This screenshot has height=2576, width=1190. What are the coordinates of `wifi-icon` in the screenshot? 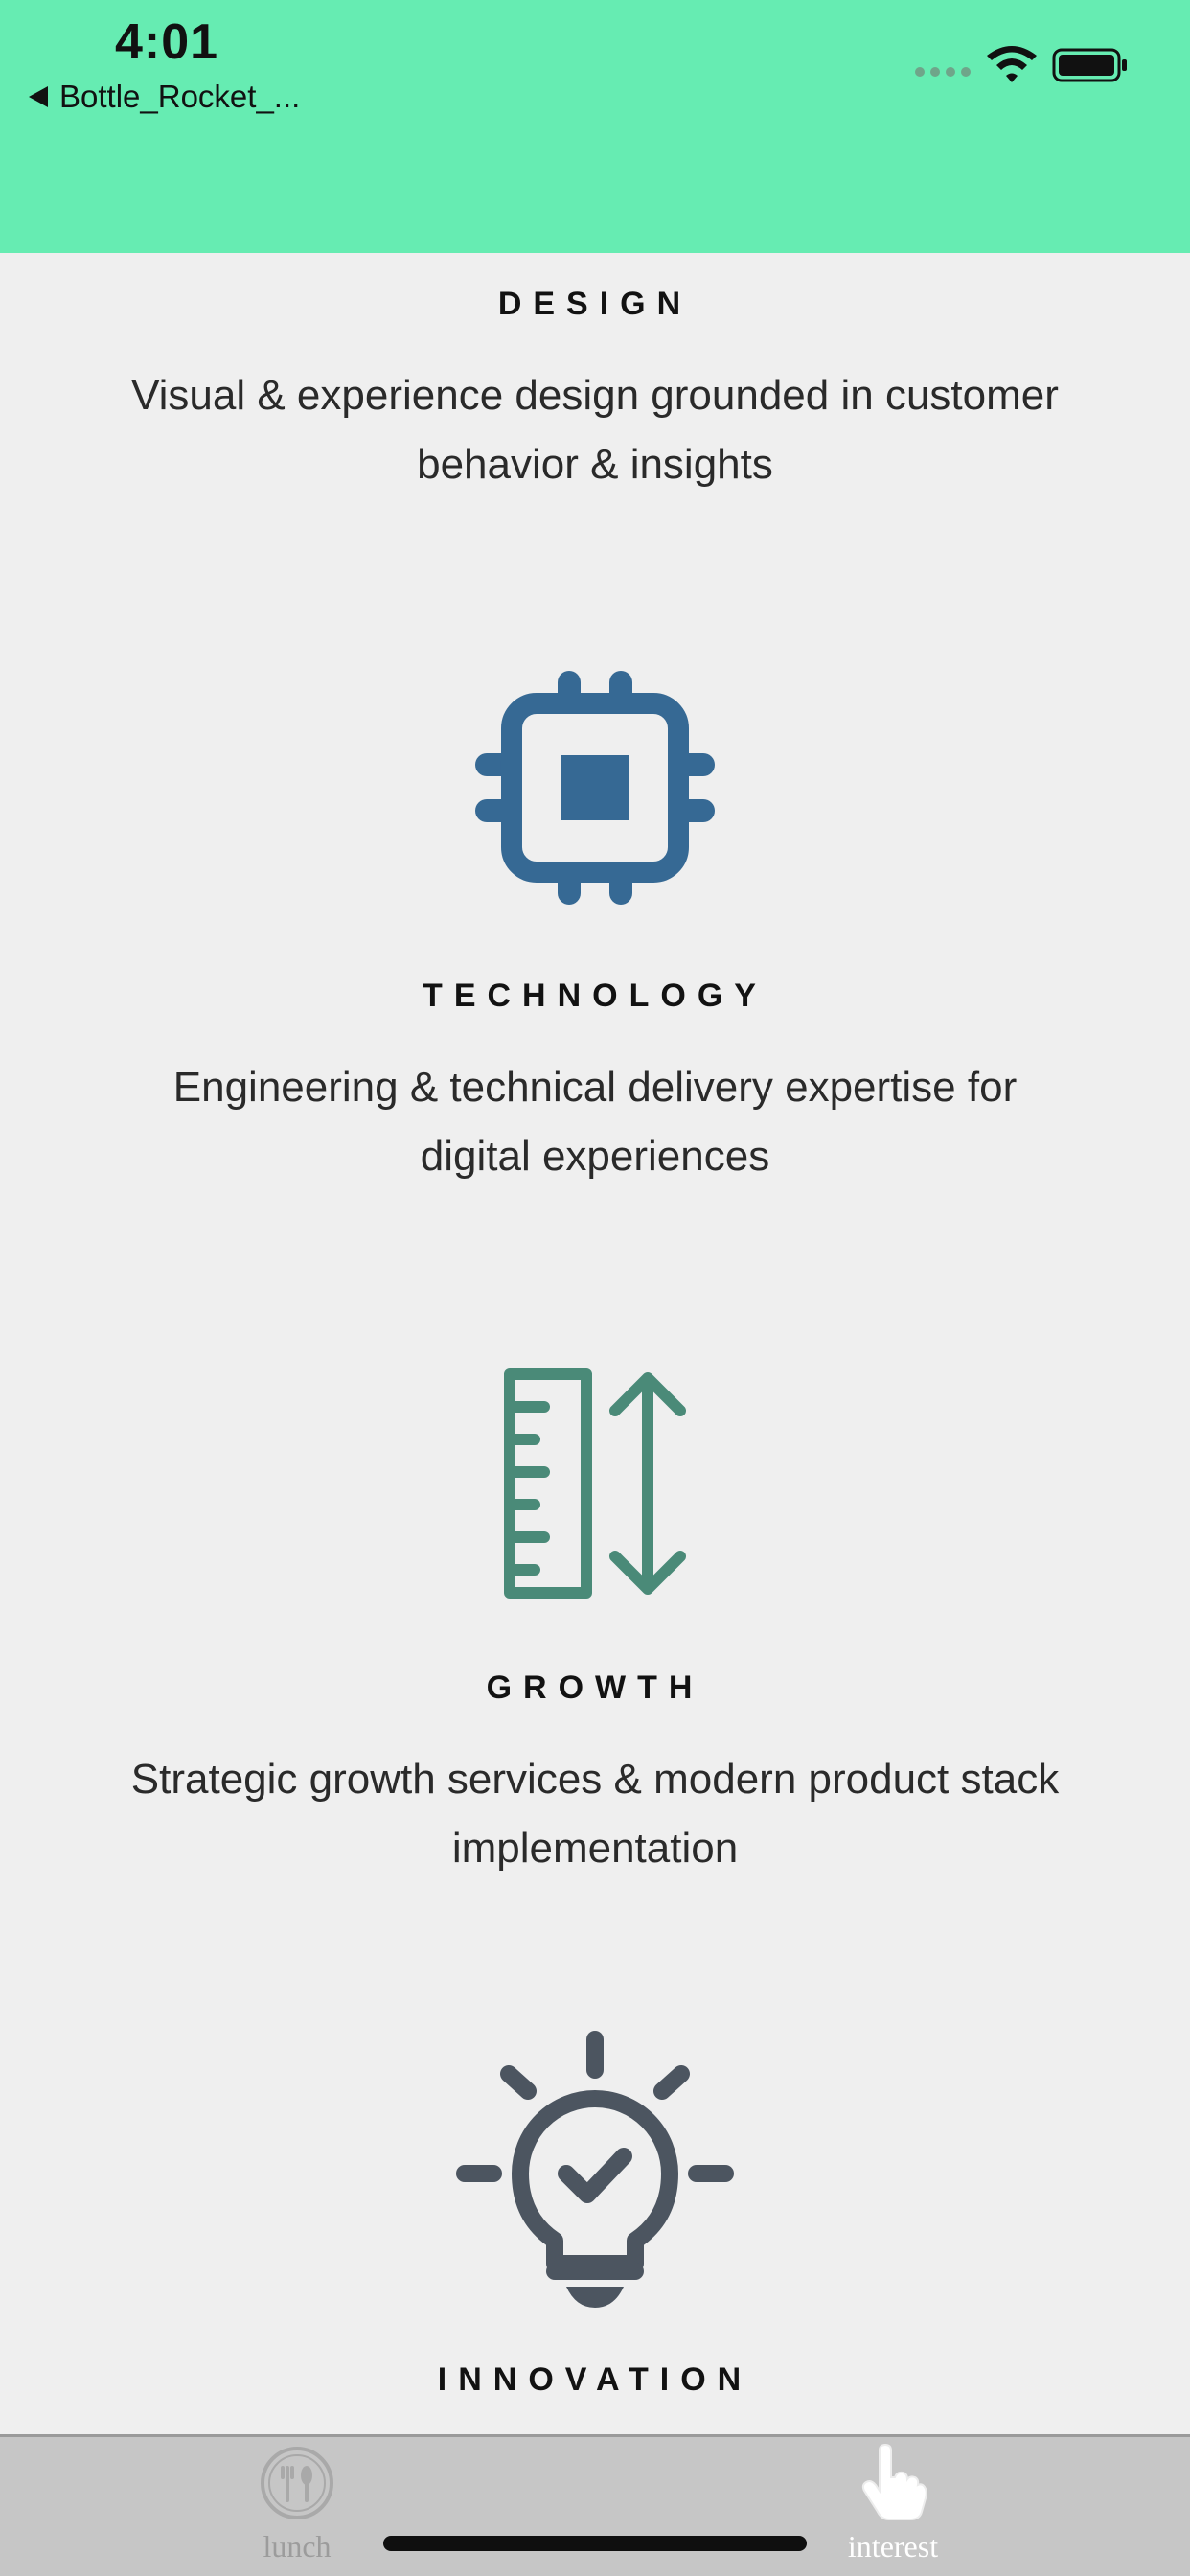 It's located at (1012, 64).